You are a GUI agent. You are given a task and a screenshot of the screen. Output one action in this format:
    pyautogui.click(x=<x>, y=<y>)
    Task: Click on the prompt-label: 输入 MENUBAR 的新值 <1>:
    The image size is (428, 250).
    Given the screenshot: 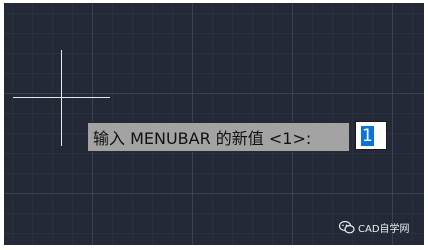 What is the action you would take?
    pyautogui.click(x=202, y=138)
    